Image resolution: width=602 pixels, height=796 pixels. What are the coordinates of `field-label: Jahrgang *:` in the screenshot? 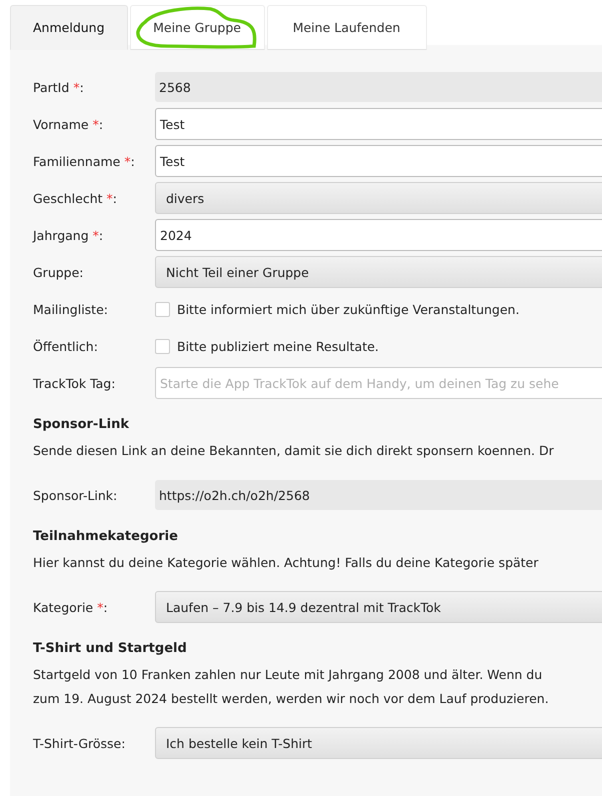 It's located at (68, 235).